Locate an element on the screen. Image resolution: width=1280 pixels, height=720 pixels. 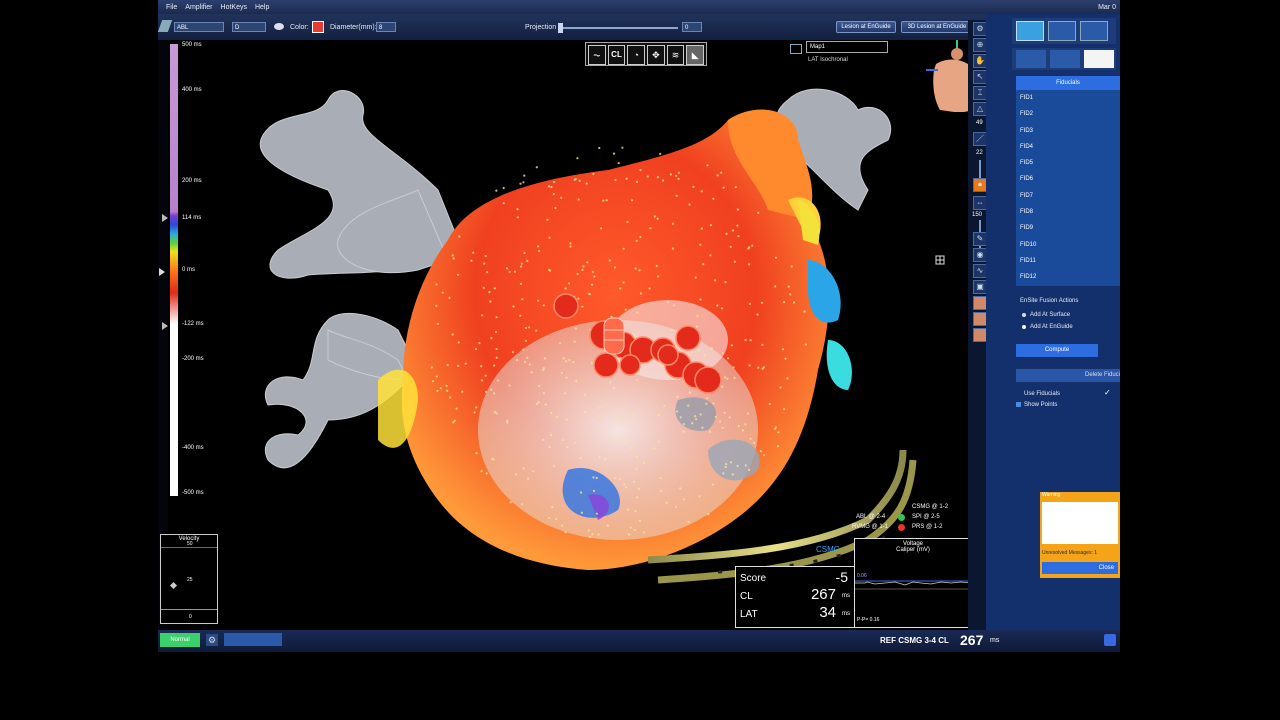
fusion-tab-icon is located at coordinates (1099, 59).